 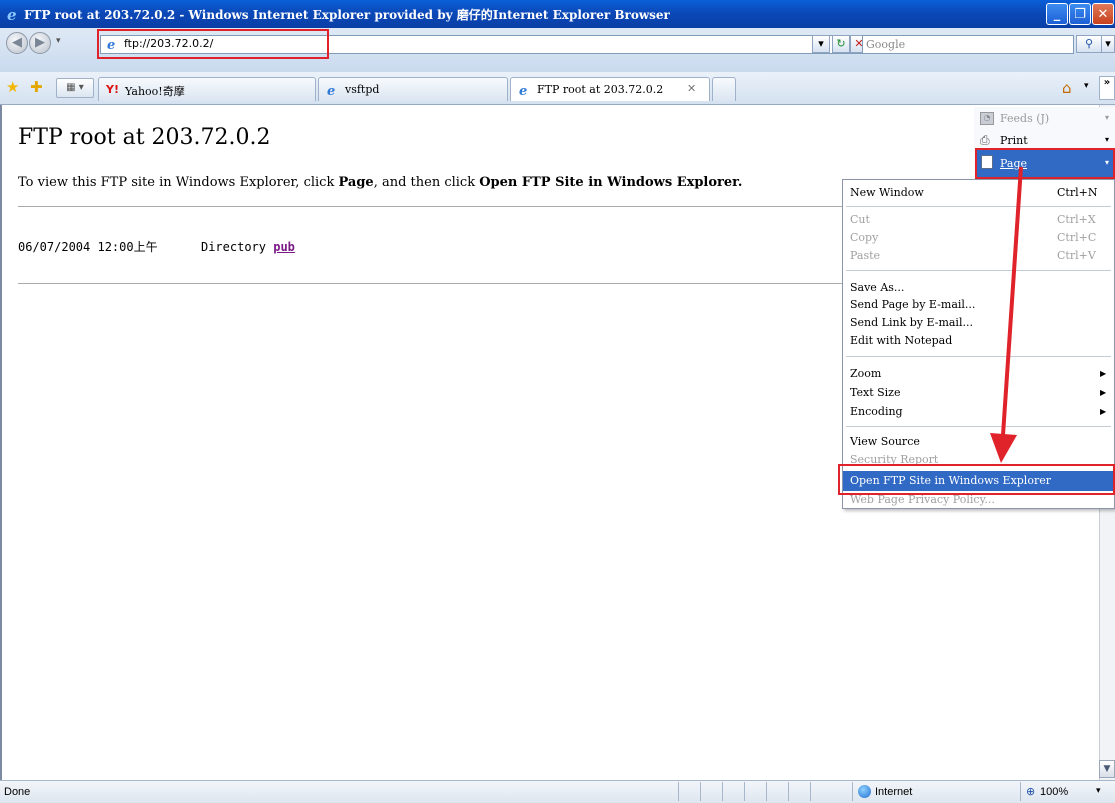 What do you see at coordinates (40, 43) in the screenshot?
I see `forward-button: ▶` at bounding box center [40, 43].